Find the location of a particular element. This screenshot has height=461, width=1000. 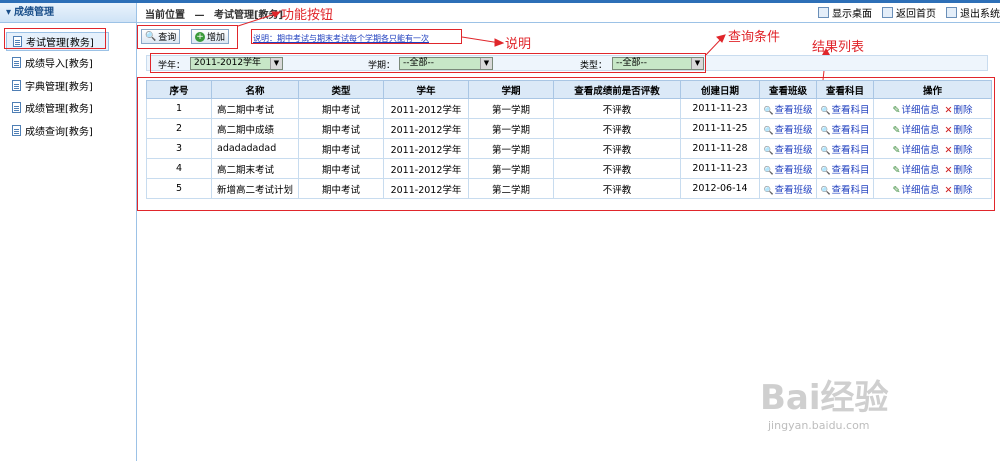

watermark-logo: Bai经验 is located at coordinates (824, 398).